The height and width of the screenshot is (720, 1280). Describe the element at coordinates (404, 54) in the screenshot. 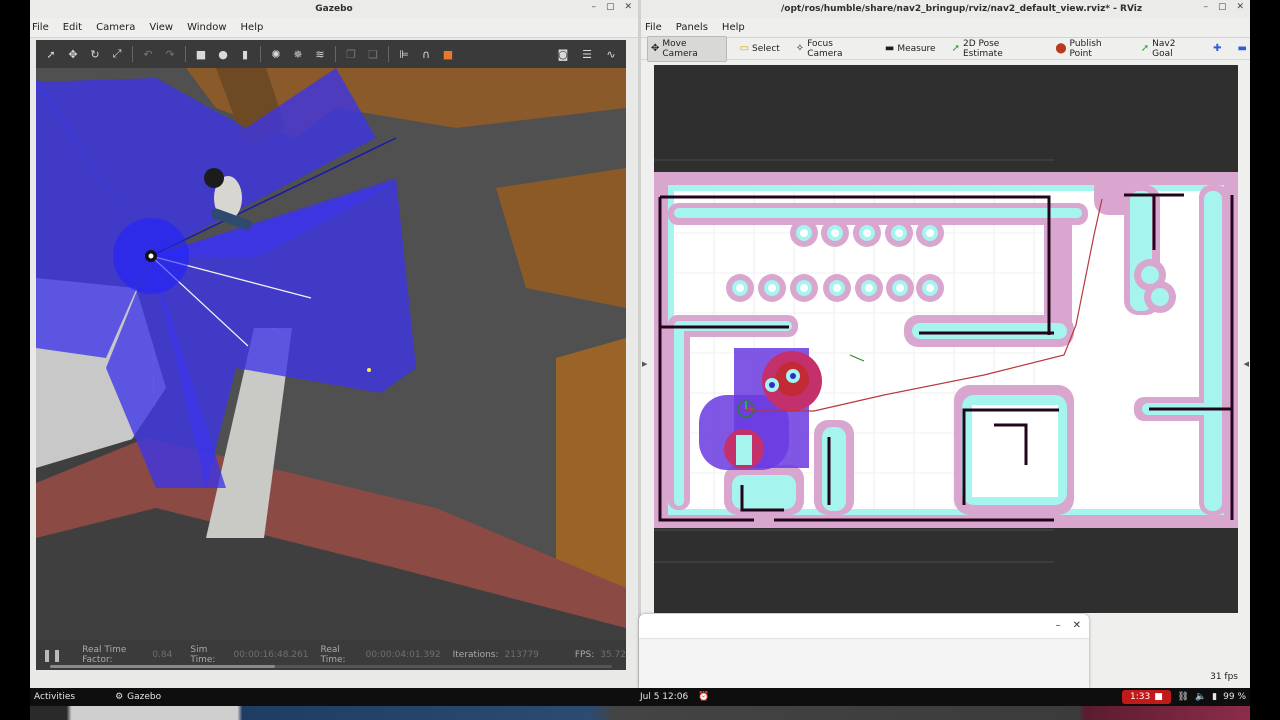

I see `align-icon: ⊫` at that location.